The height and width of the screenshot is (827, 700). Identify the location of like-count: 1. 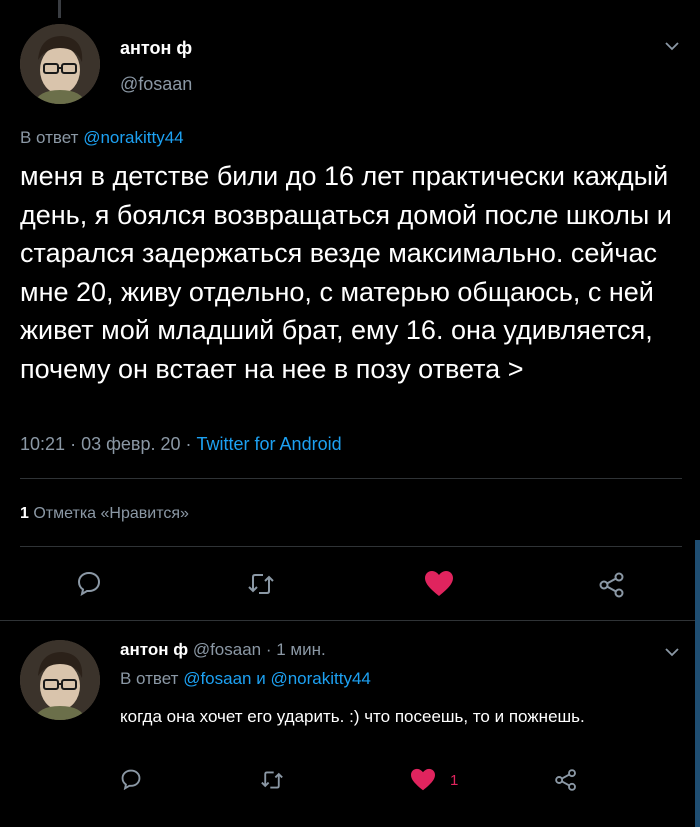
(454, 780).